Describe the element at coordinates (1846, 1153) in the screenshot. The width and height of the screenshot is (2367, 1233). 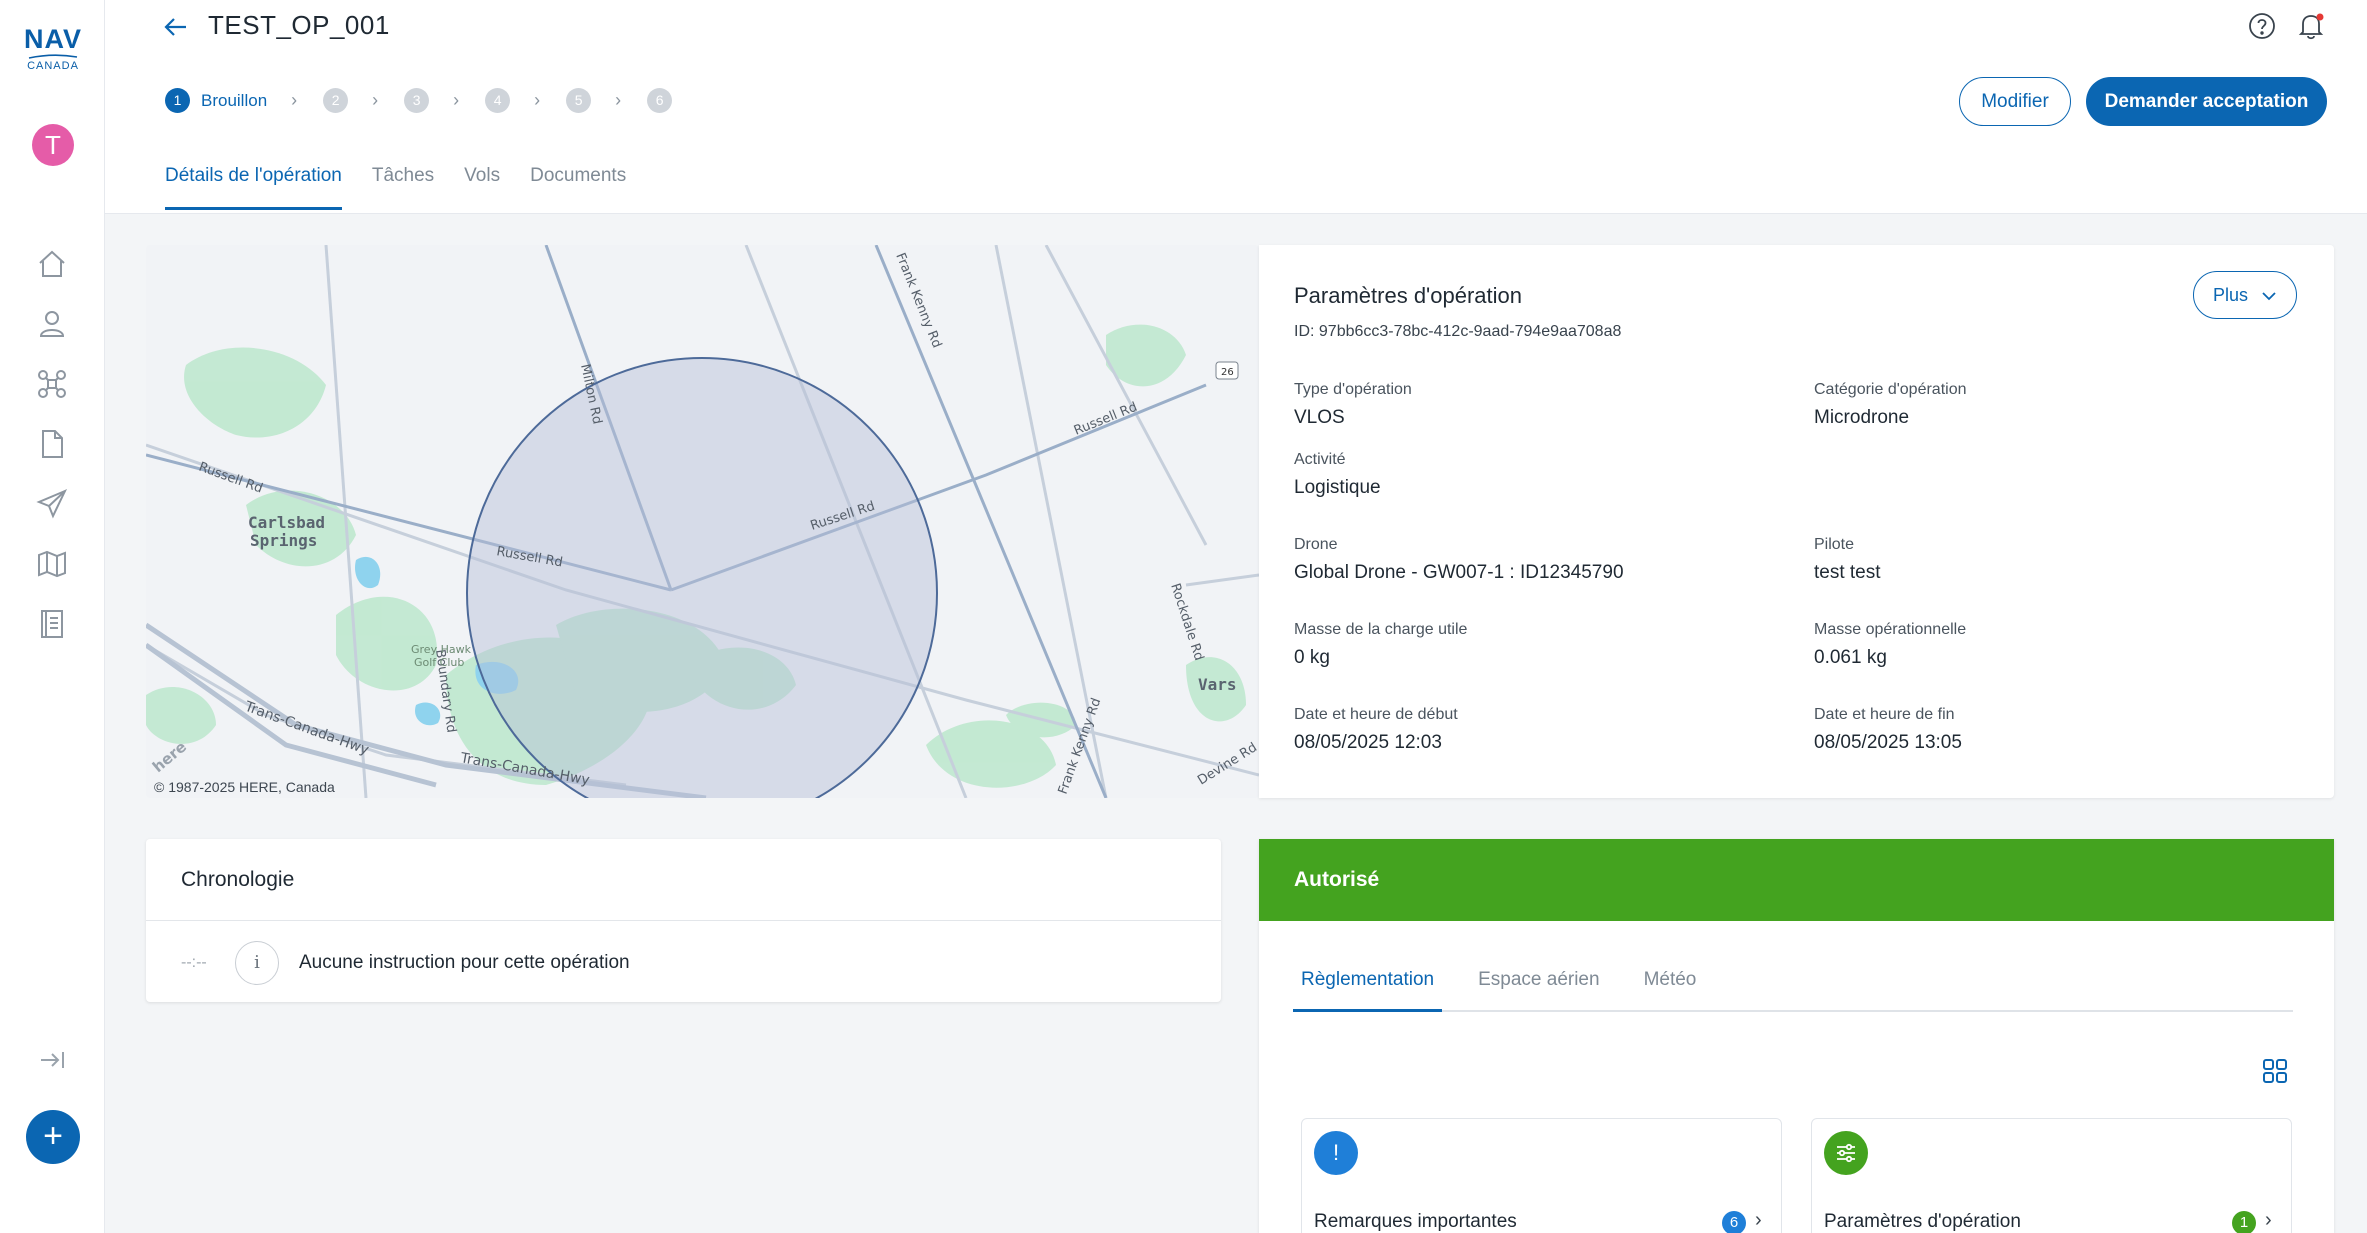
I see `sliders-icon` at that location.